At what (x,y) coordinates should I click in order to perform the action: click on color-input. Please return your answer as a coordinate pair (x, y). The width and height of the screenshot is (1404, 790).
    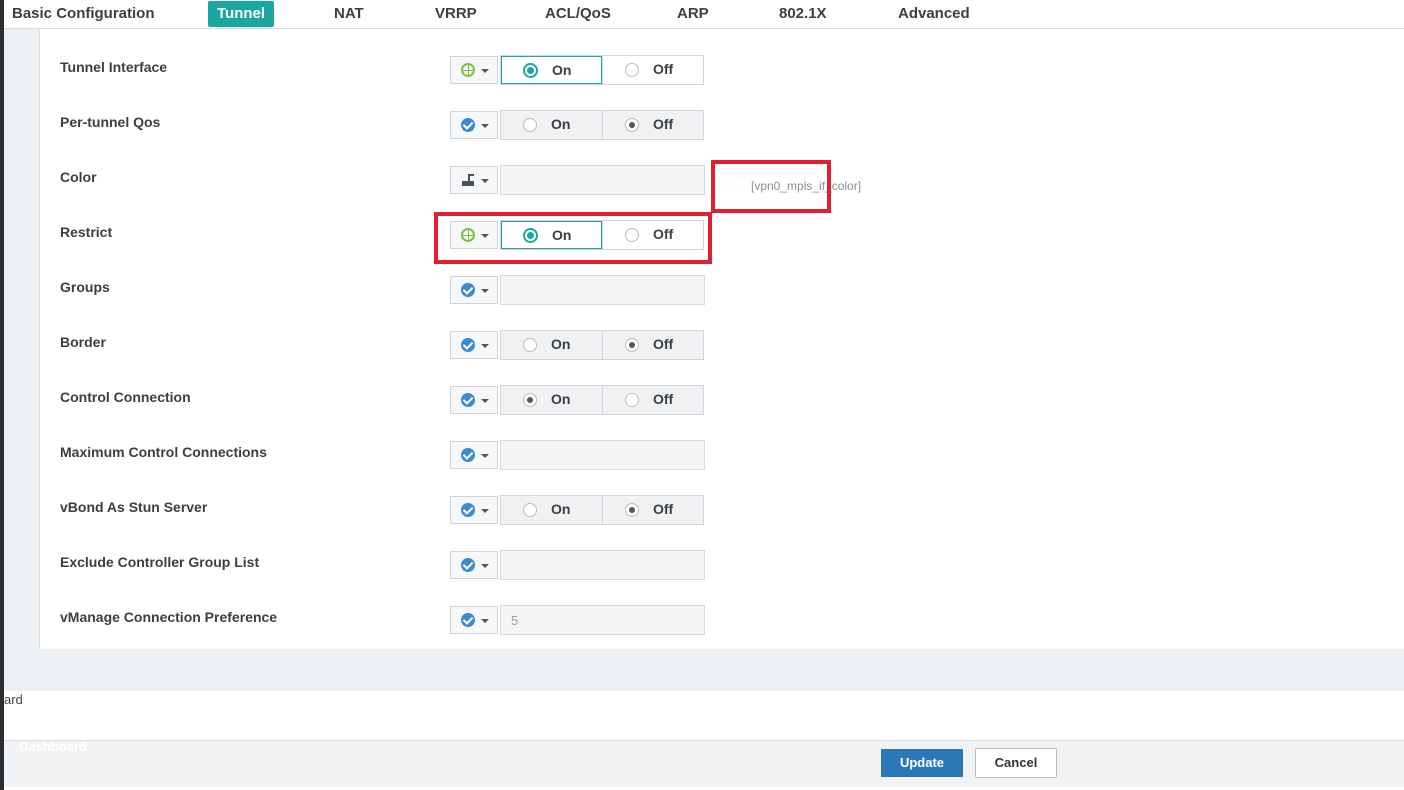
    Looking at the image, I should click on (602, 180).